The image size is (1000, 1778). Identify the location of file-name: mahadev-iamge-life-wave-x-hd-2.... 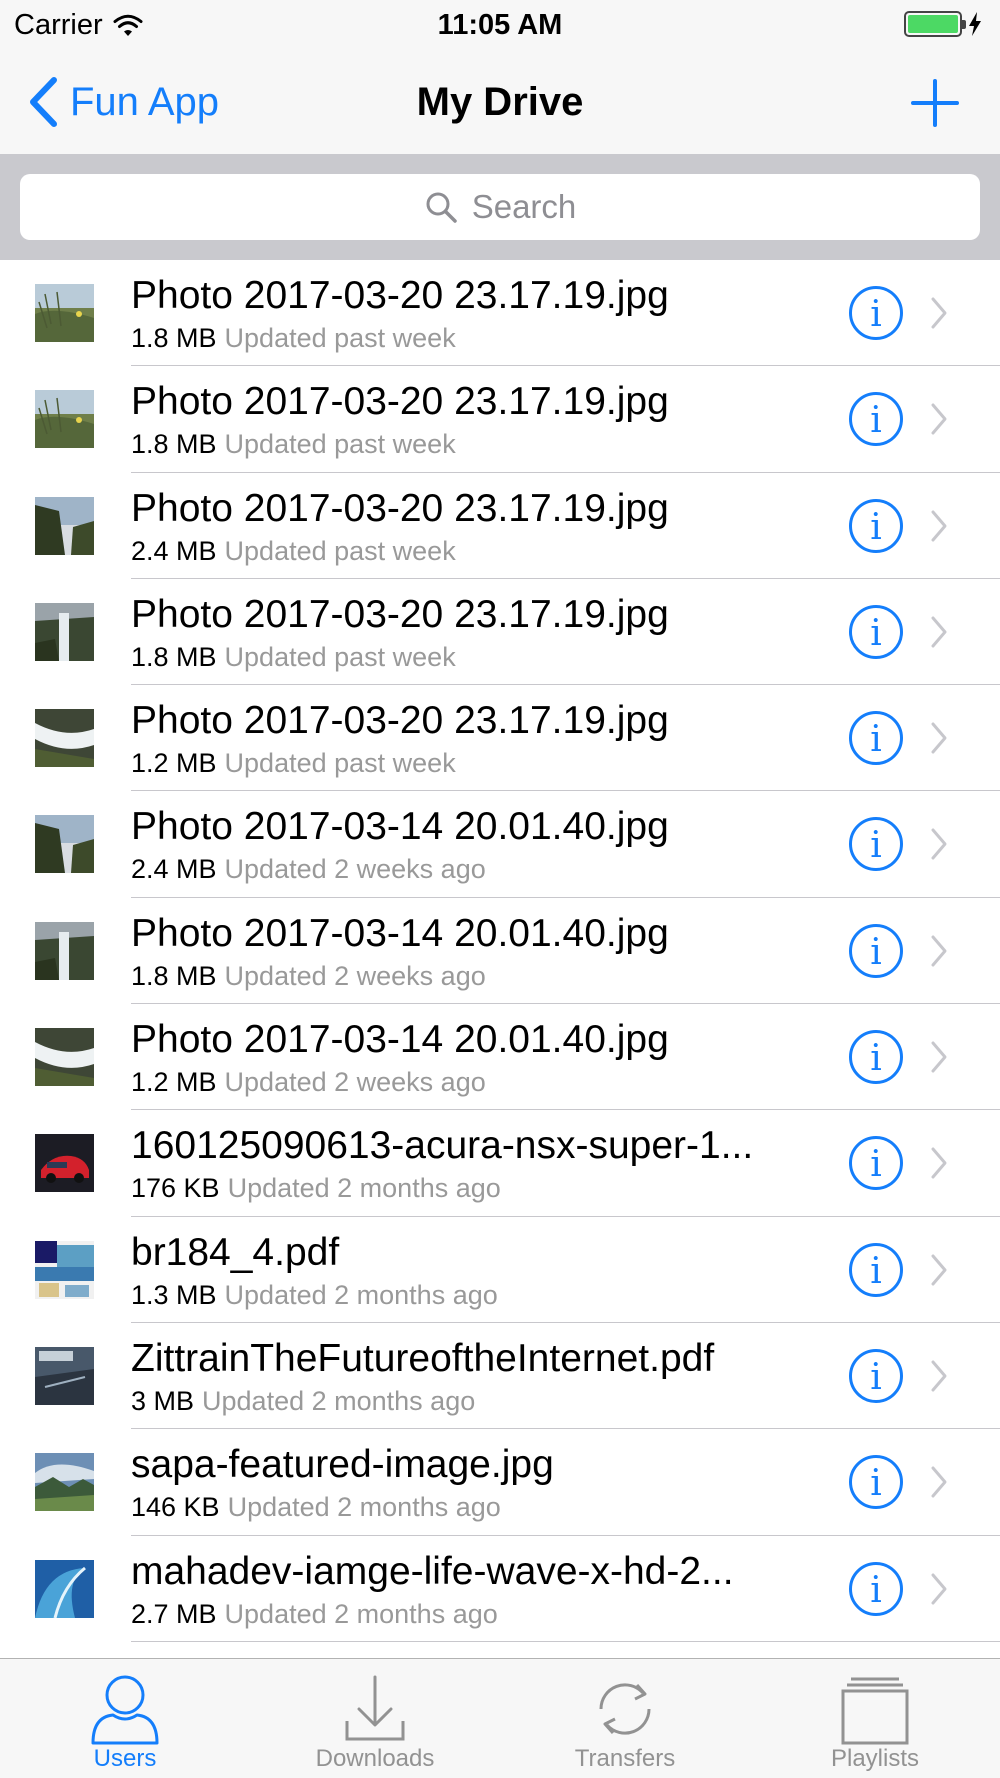
(432, 1571).